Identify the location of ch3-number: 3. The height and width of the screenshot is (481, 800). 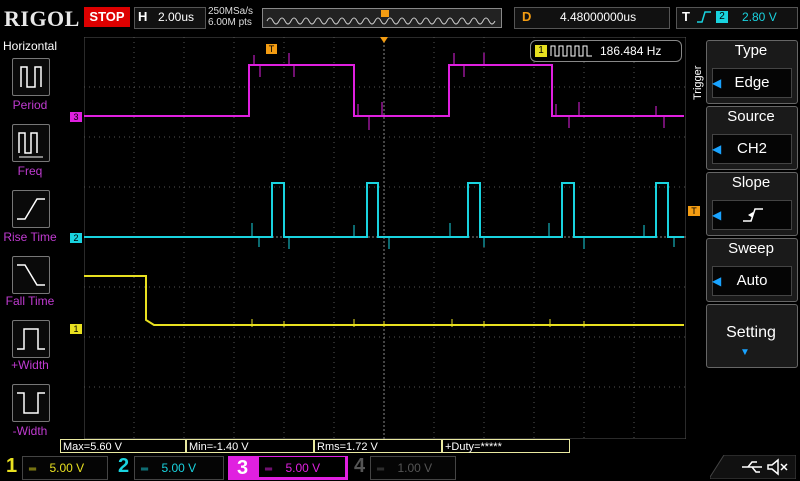
(243, 468).